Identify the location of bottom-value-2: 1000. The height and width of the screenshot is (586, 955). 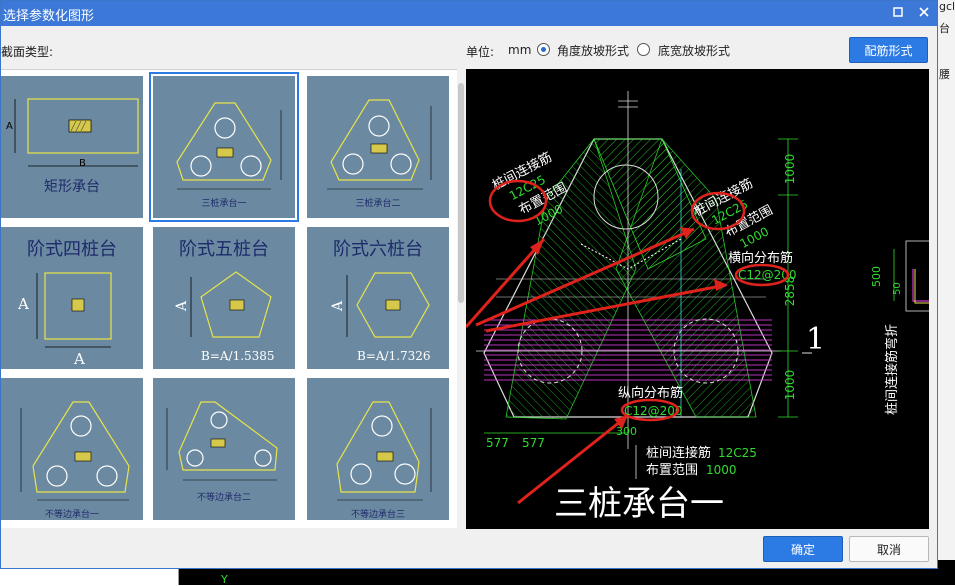
(721, 470).